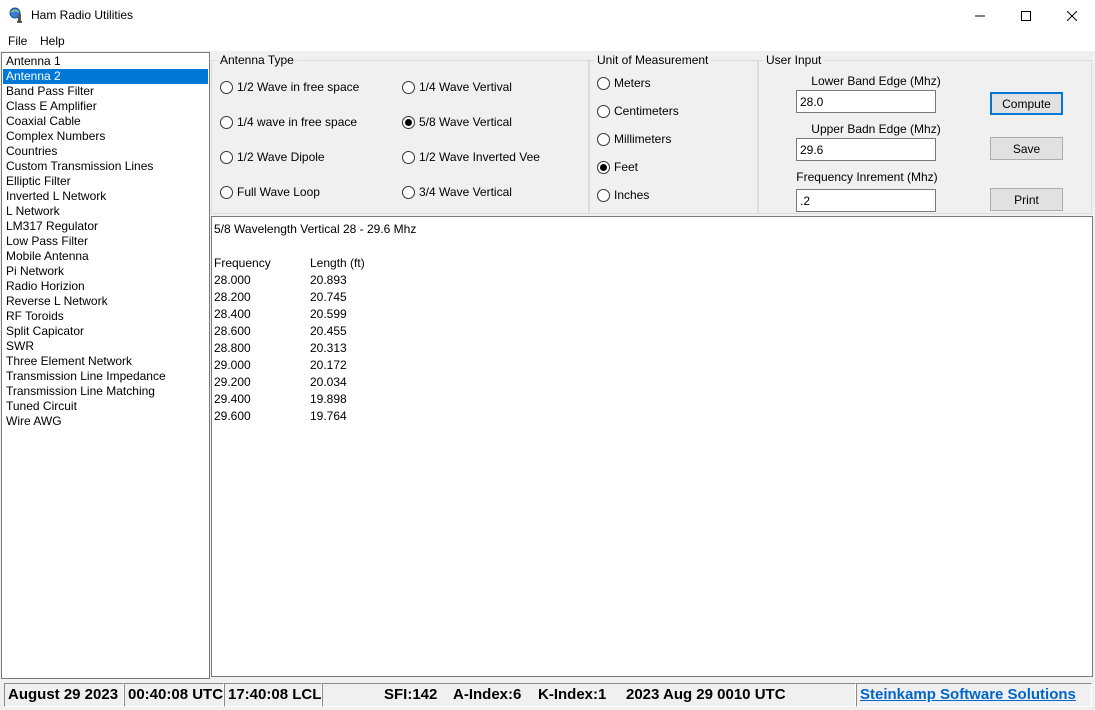 Image resolution: width=1095 pixels, height=710 pixels. I want to click on antenna-type-label: 1/4 Wave Vertival, so click(465, 87).